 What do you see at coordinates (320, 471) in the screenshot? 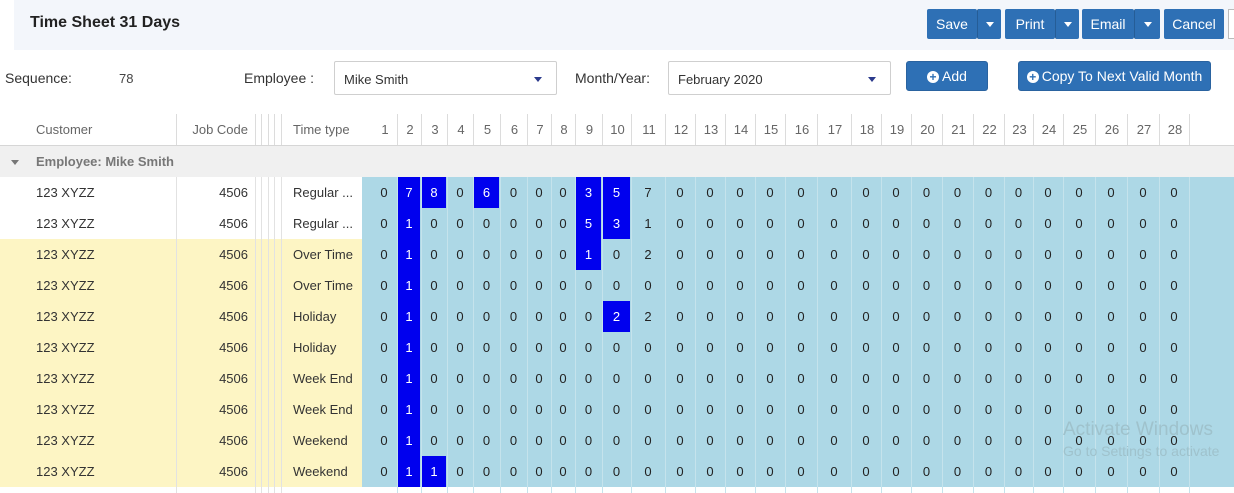
I see `time-type-cell: Weekend` at bounding box center [320, 471].